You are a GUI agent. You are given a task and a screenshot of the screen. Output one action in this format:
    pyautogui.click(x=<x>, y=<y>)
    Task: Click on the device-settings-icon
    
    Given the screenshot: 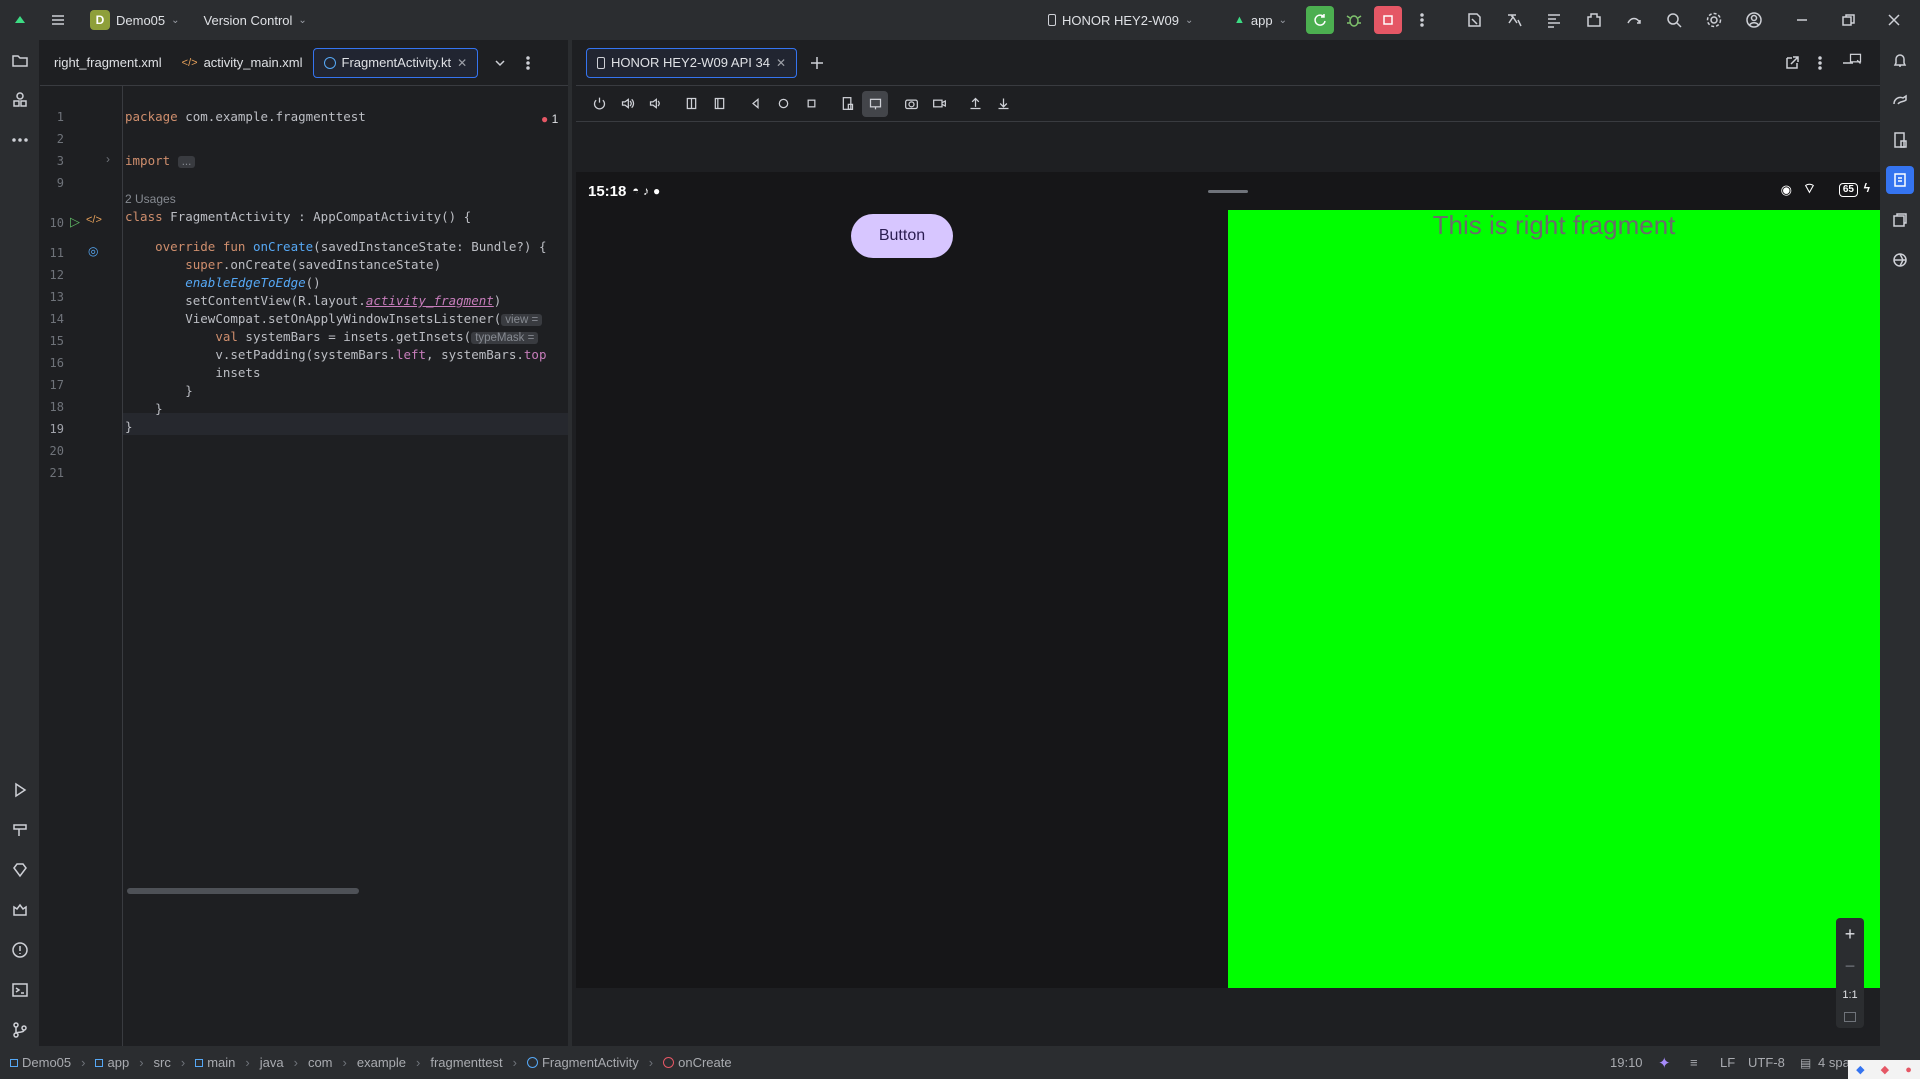 What is the action you would take?
    pyautogui.click(x=1855, y=58)
    